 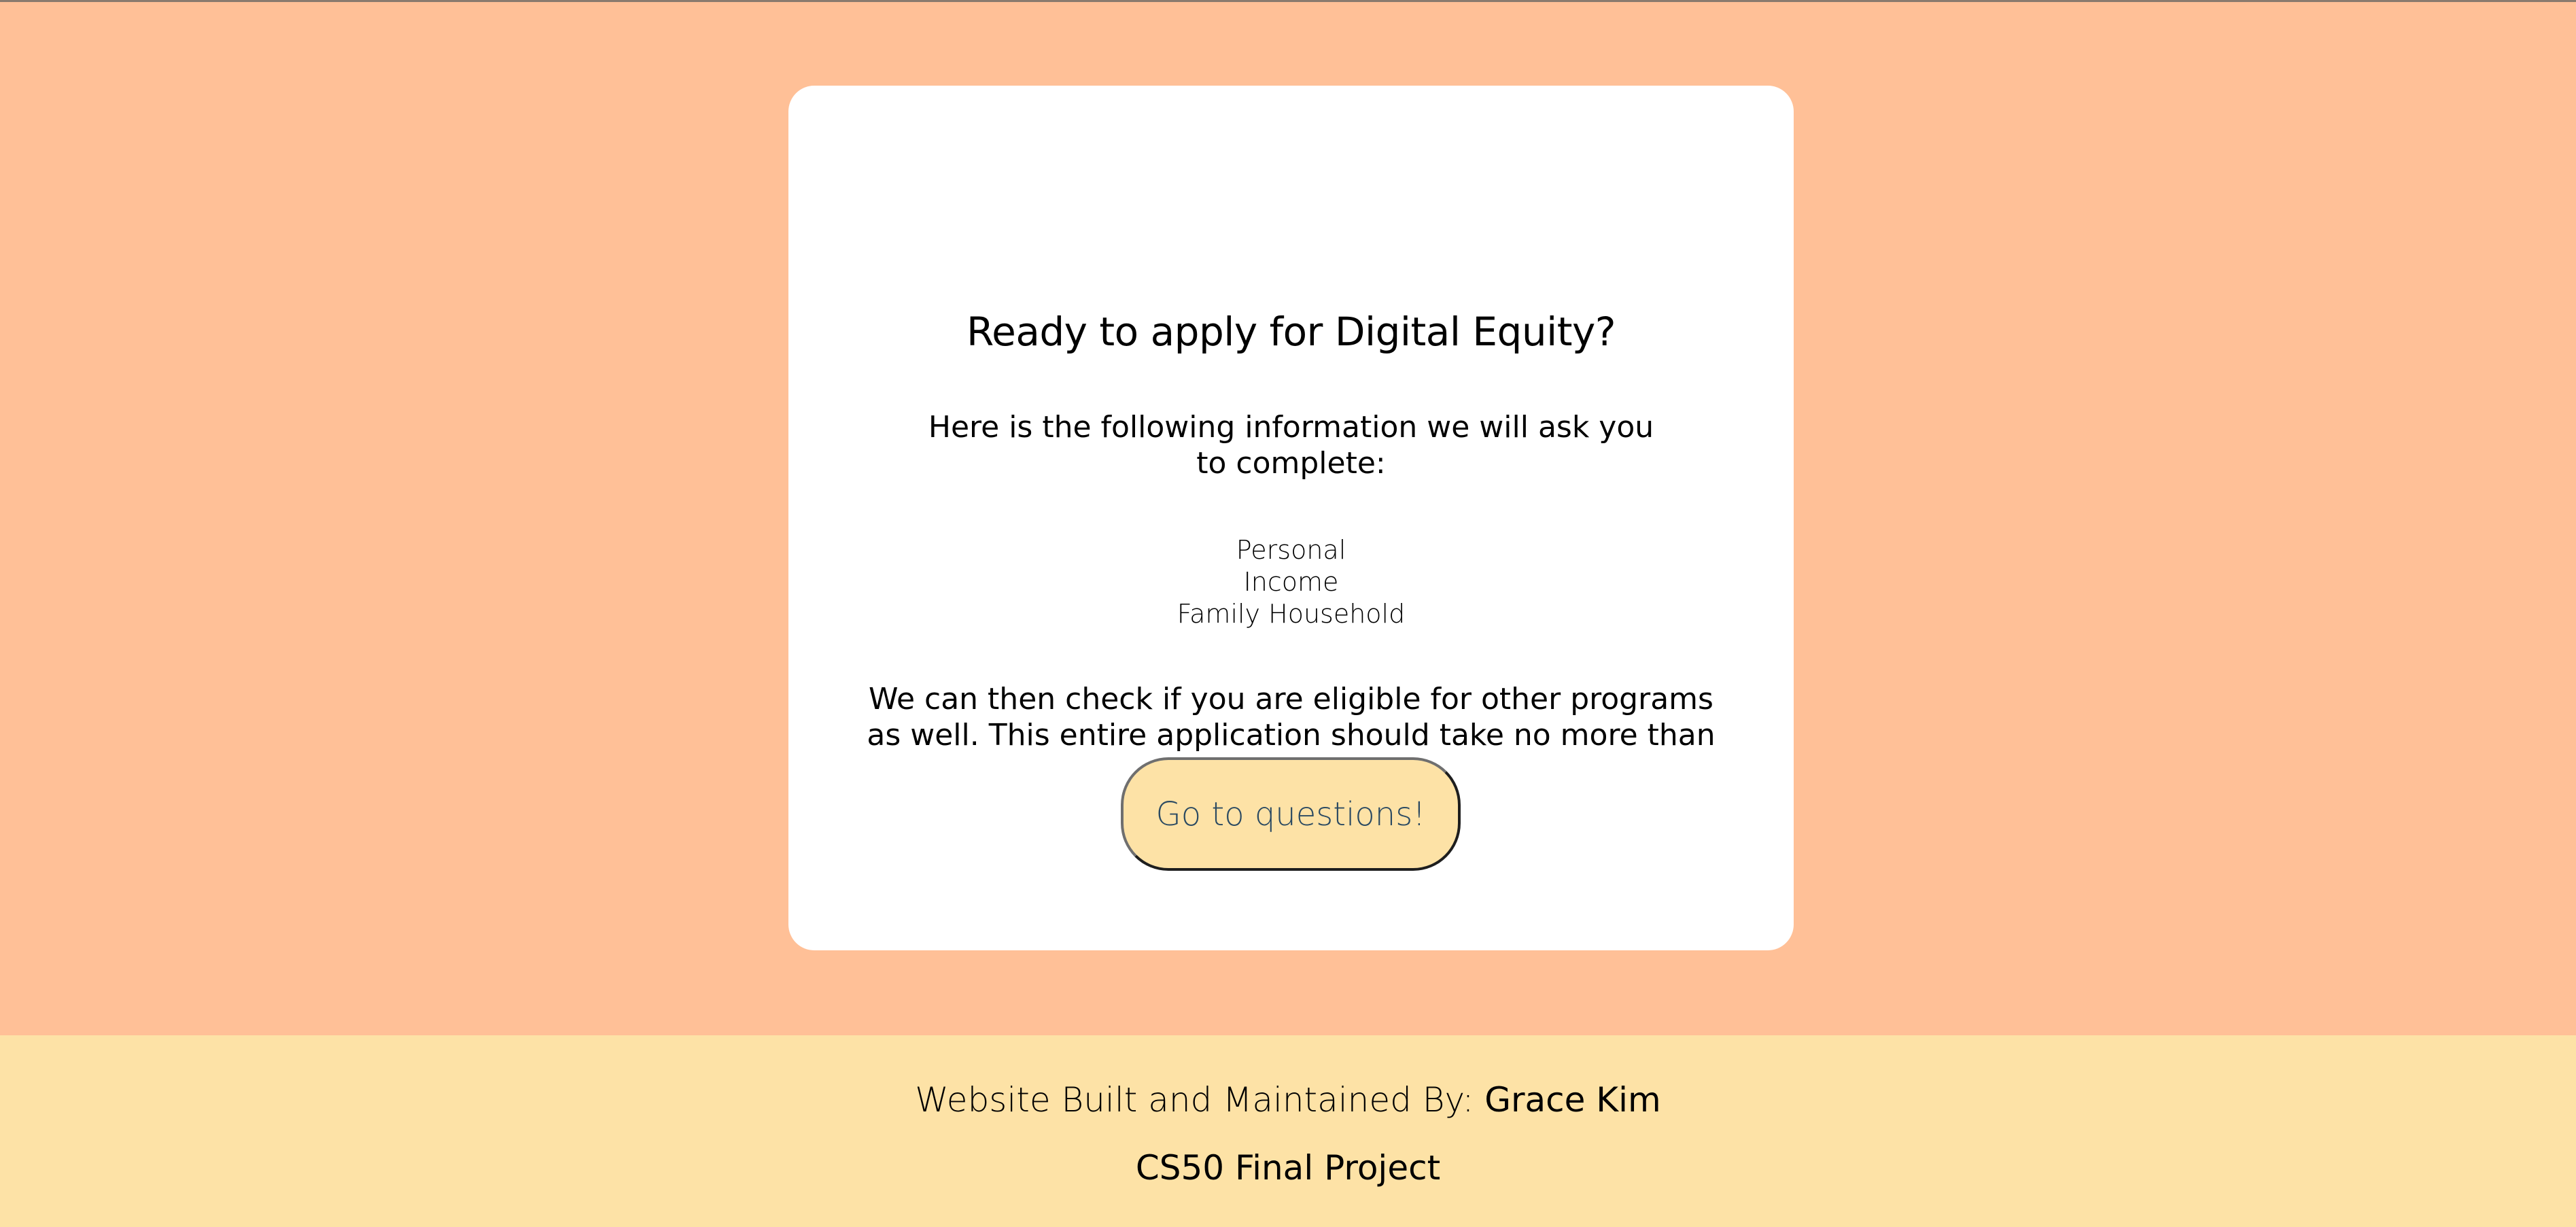 What do you see at coordinates (1291, 550) in the screenshot?
I see `list-item: Personal` at bounding box center [1291, 550].